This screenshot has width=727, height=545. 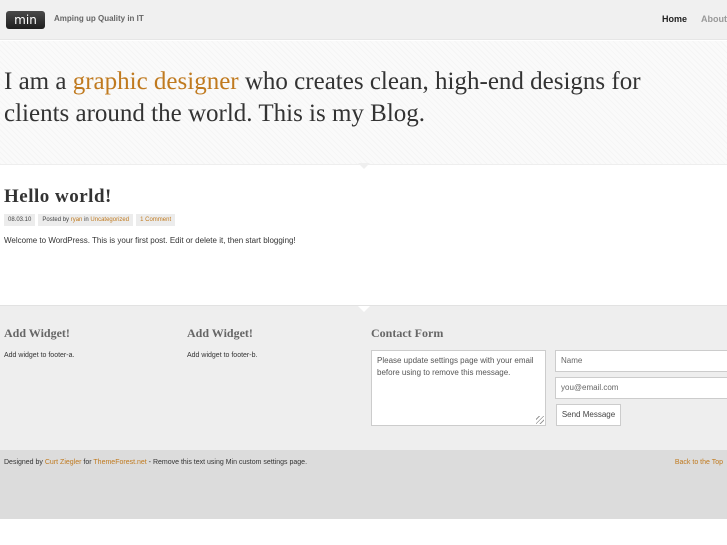 What do you see at coordinates (39, 355) in the screenshot?
I see `widget-a-text: Add widget to footer-a.` at bounding box center [39, 355].